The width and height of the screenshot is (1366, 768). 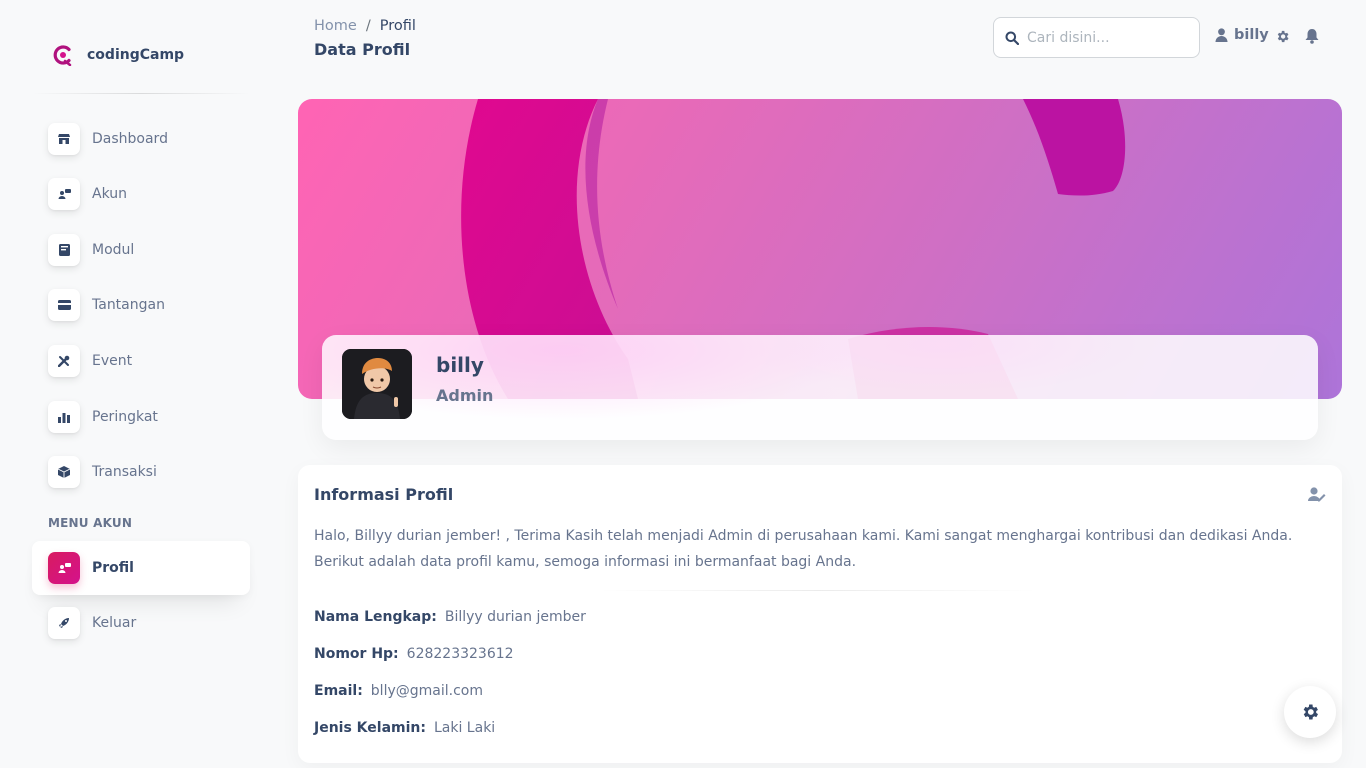 I want to click on page-title: Data Profil, so click(x=362, y=49).